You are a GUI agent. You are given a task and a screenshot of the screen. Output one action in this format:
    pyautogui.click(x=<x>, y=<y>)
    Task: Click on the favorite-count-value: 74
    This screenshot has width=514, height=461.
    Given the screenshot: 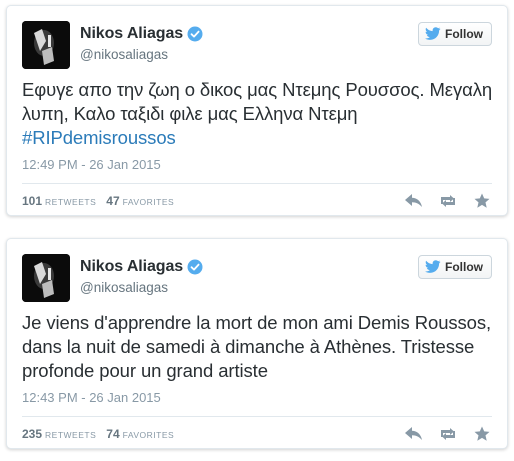 What is the action you would take?
    pyautogui.click(x=113, y=434)
    